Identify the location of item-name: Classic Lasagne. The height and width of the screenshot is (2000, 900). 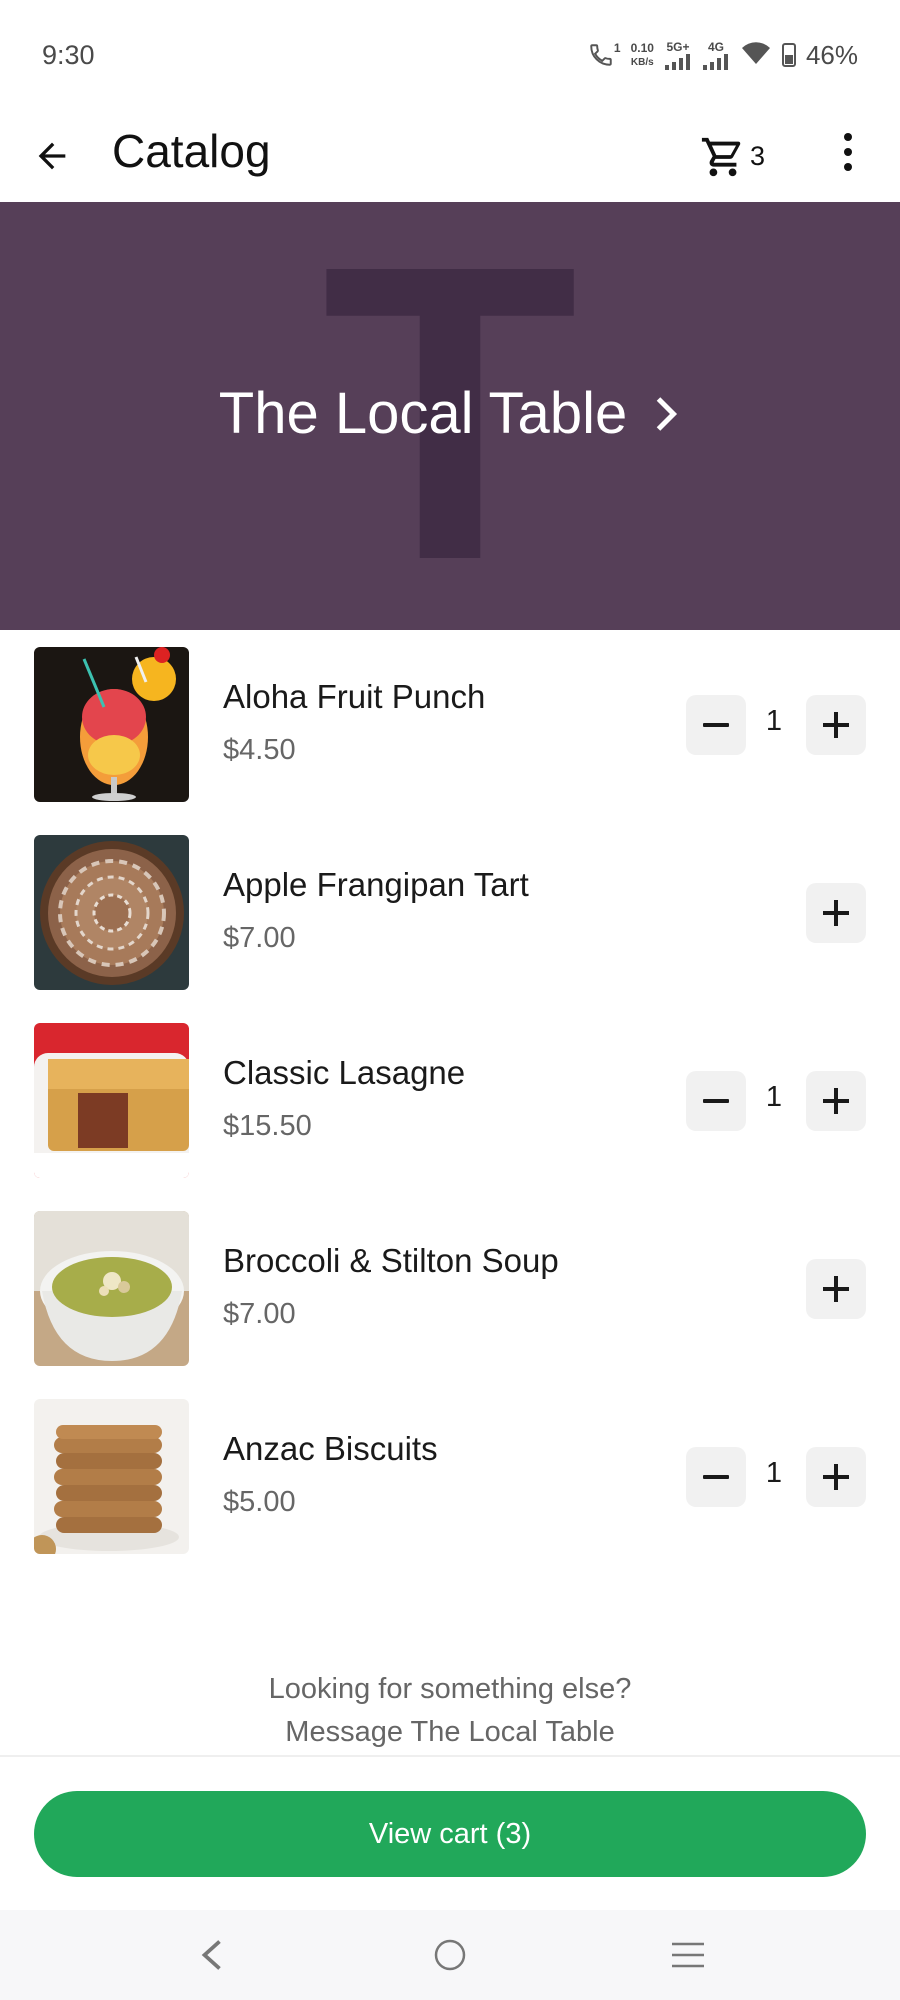
(344, 1072).